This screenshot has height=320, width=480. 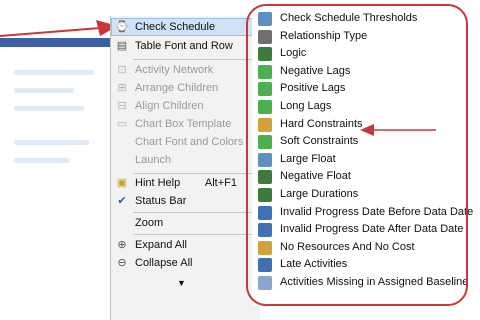 I want to click on table-font-icon: ▤, so click(x=122, y=46).